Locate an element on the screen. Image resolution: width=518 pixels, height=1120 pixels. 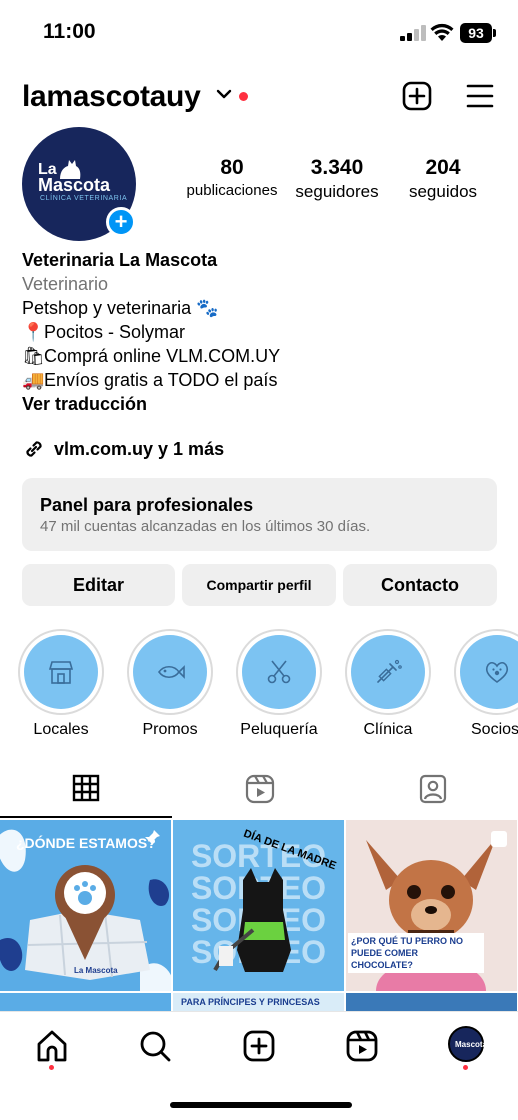
fish-icon is located at coordinates (171, 672).